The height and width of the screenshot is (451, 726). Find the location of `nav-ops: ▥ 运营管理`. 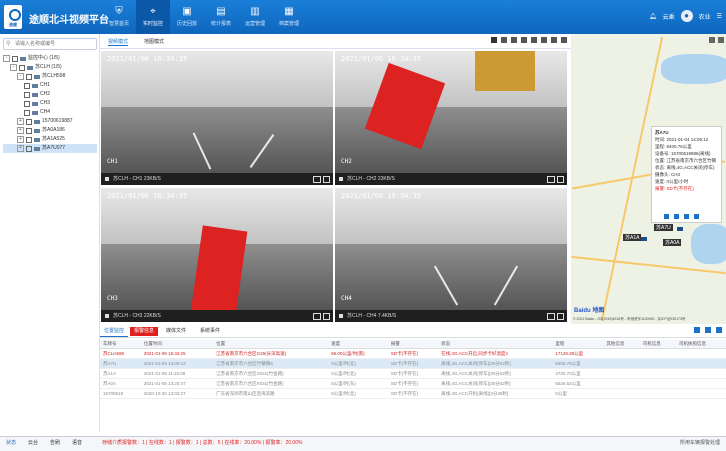

nav-ops: ▥ 运营管理 is located at coordinates (255, 17).